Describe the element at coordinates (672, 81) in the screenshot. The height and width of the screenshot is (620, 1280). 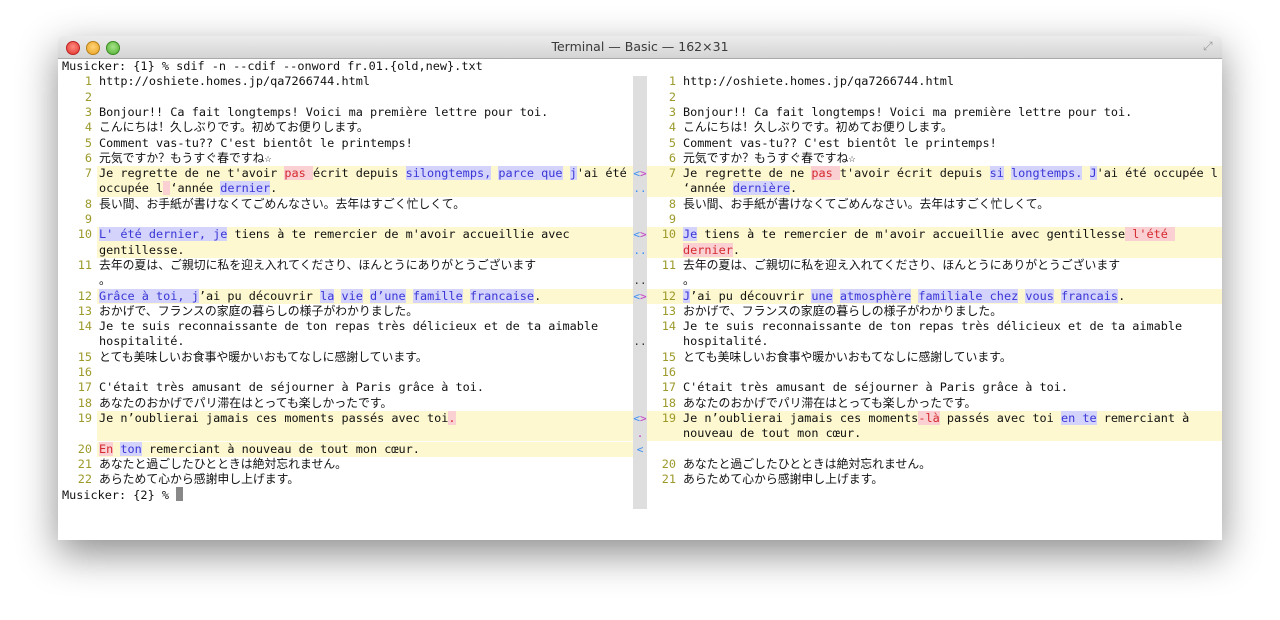
I see `right-line-number: 1` at that location.